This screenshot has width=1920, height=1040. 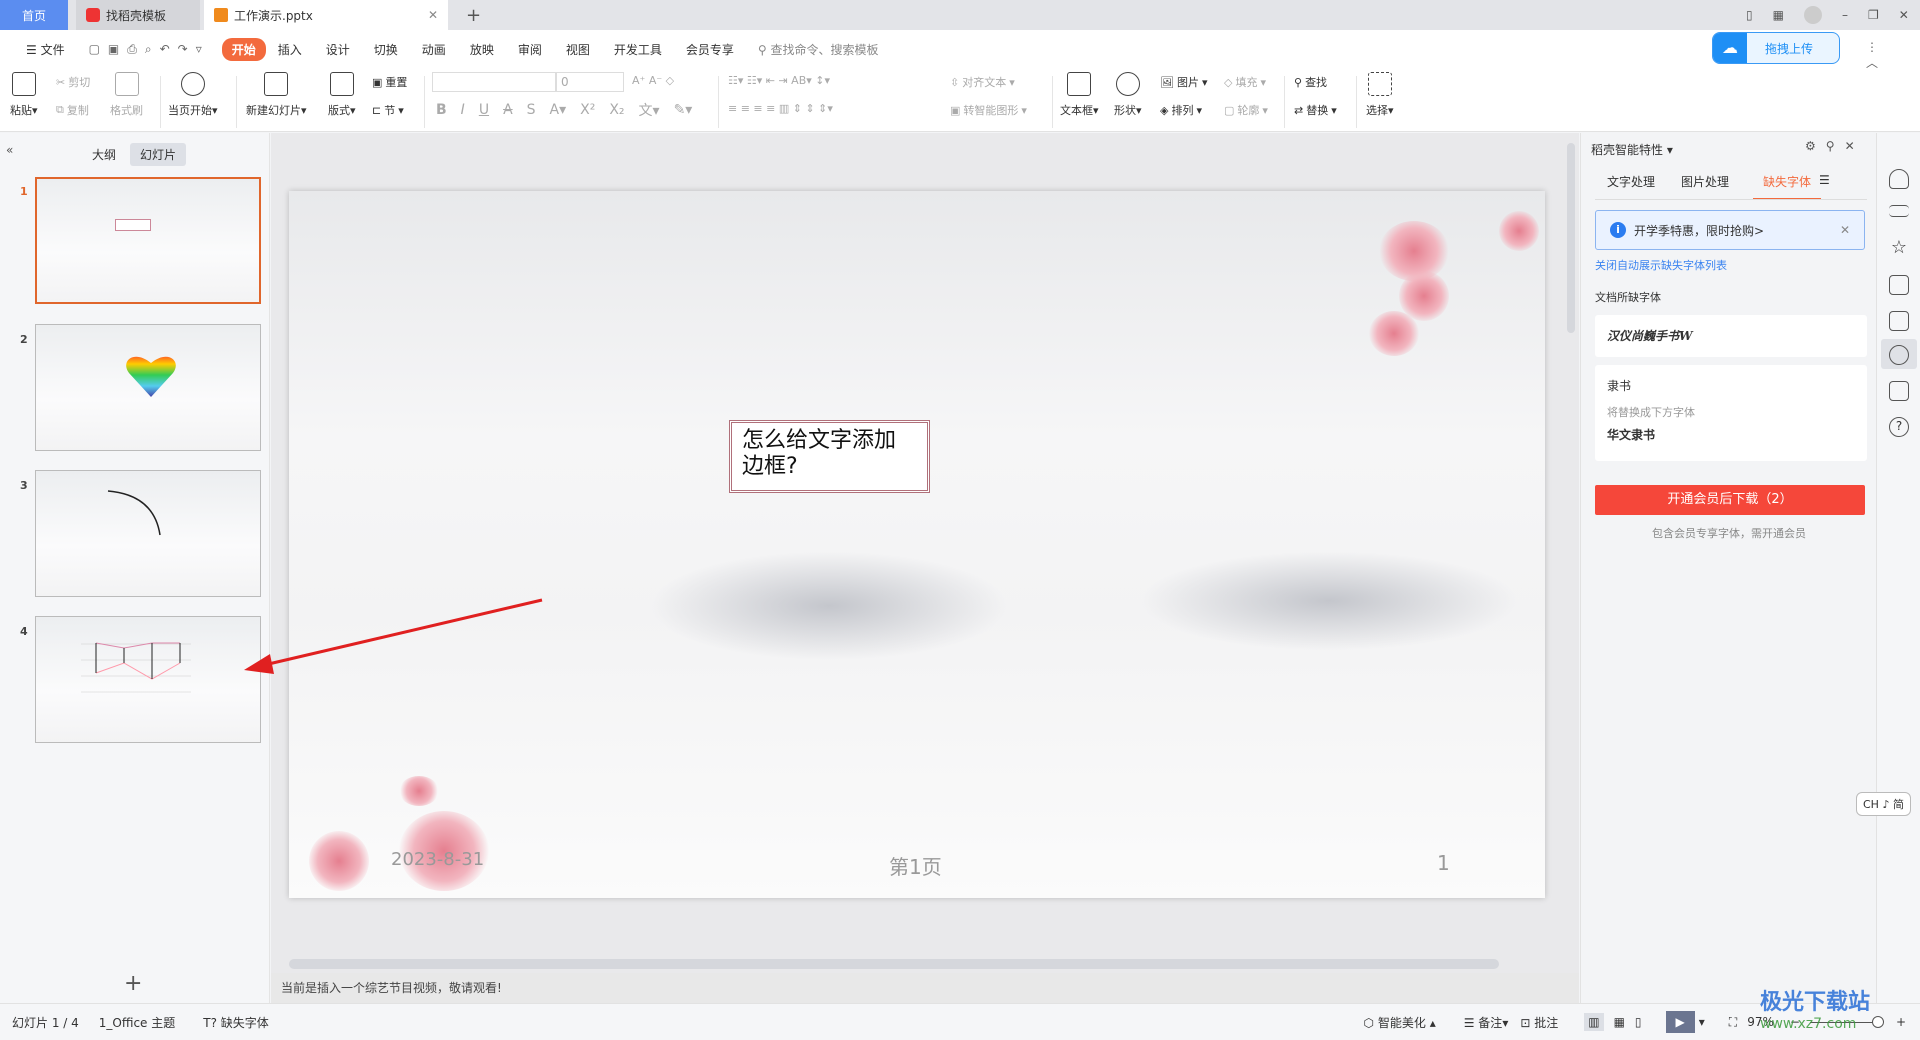 I want to click on list-buttons: ☷▾ ☷▾ ⇤ ⇥ AB▾ ↕▾, so click(x=779, y=80).